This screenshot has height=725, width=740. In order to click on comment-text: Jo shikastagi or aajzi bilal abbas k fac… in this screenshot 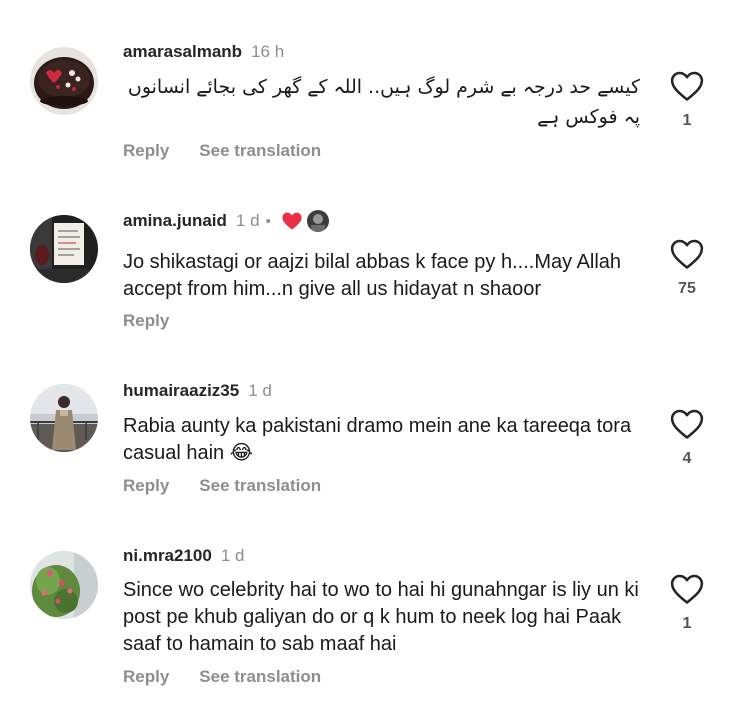, I will do `click(372, 275)`.